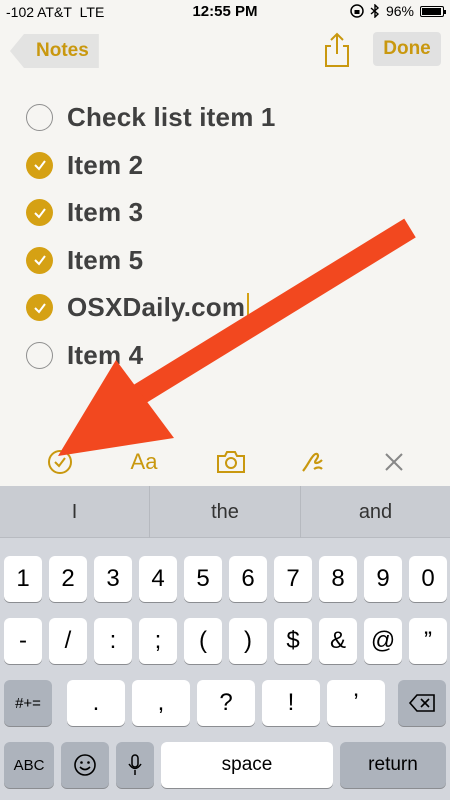 This screenshot has width=450, height=800. I want to click on battery-percent: 96%, so click(399, 11).